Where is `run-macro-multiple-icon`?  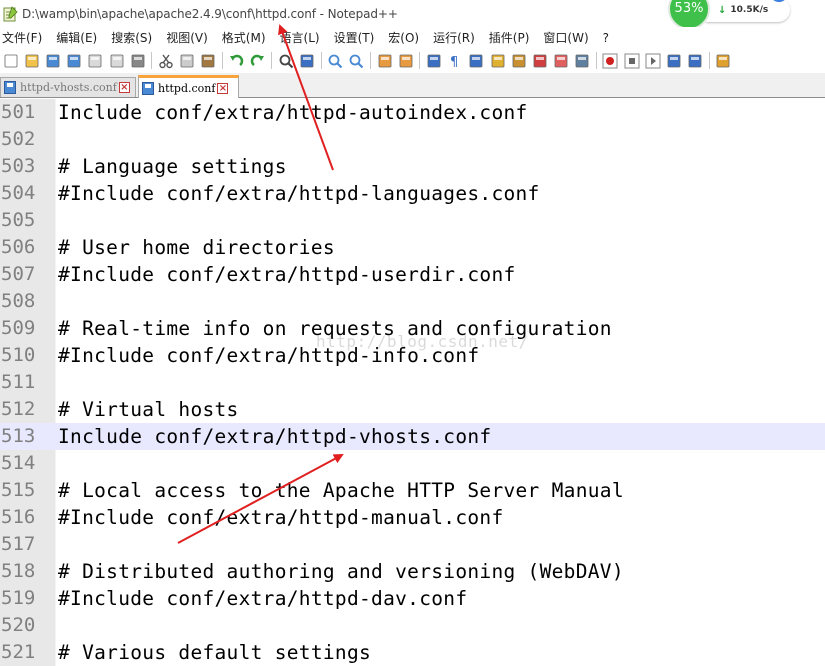
run-macro-multiple-icon is located at coordinates (674, 61).